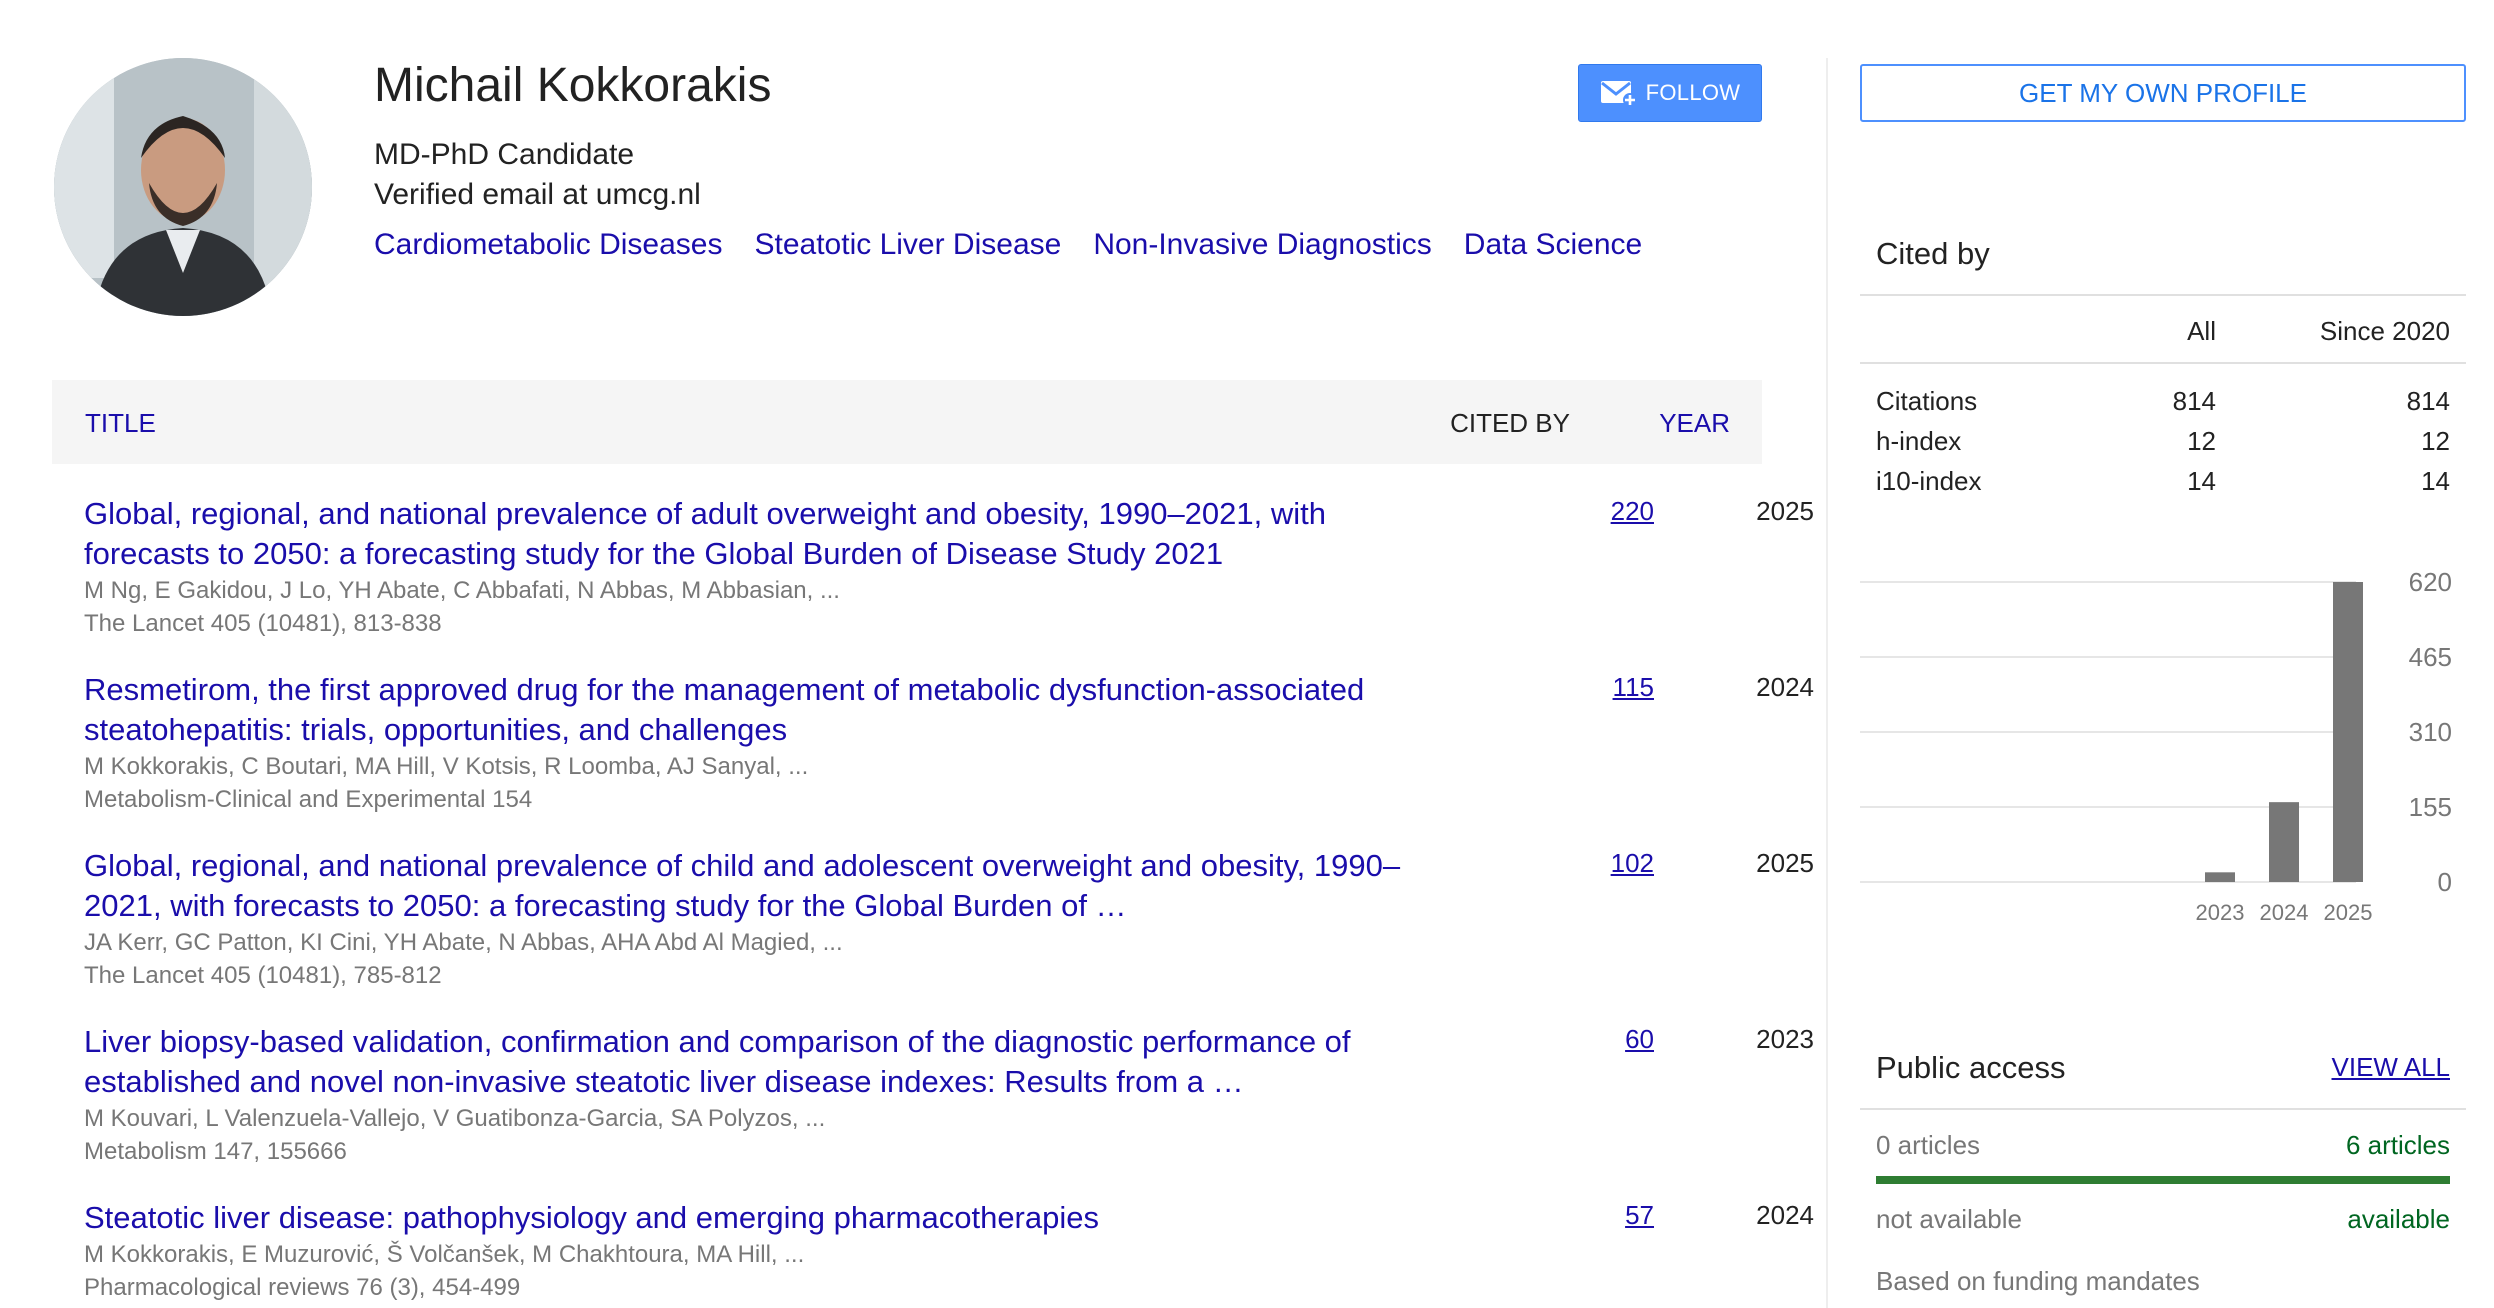 This screenshot has height=1308, width=2494. I want to click on article-venue: Metabolism-Clinical and Experimental 154, so click(308, 799).